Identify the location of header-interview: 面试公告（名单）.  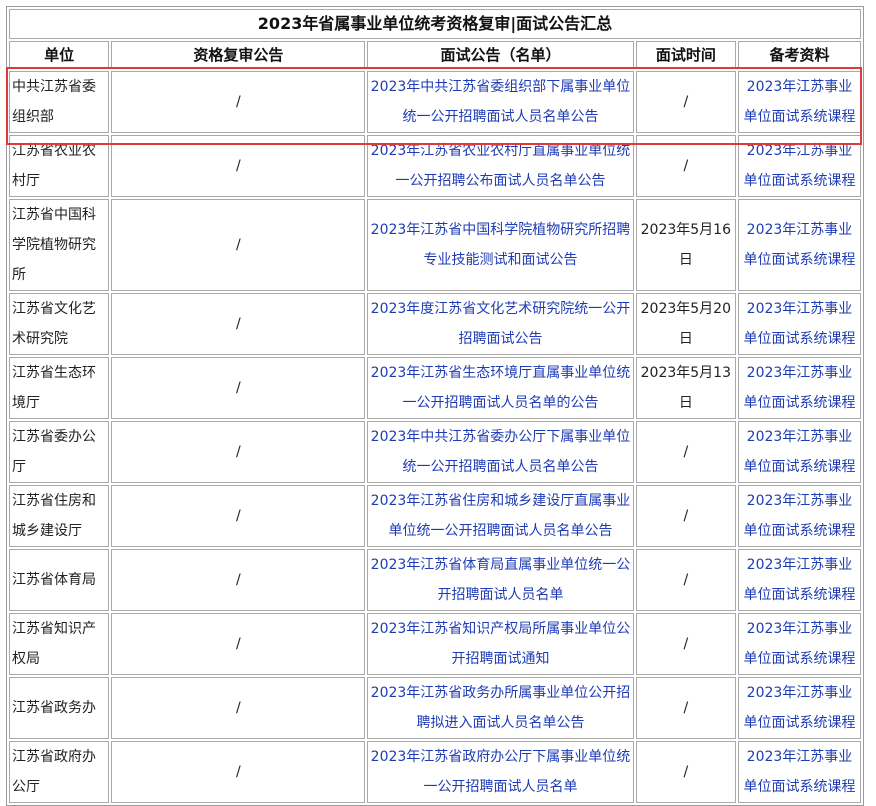
(500, 55).